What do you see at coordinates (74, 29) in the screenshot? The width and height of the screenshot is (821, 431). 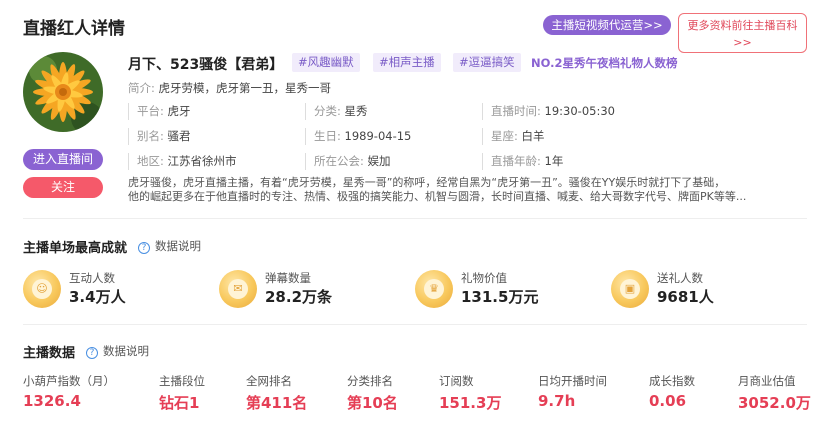 I see `page-title: 直播红人详情` at bounding box center [74, 29].